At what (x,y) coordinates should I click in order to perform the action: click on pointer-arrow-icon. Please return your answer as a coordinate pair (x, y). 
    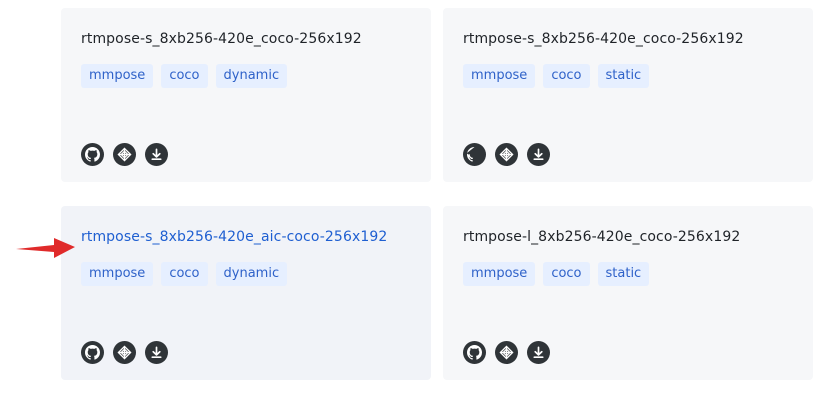
    Looking at the image, I should click on (45, 248).